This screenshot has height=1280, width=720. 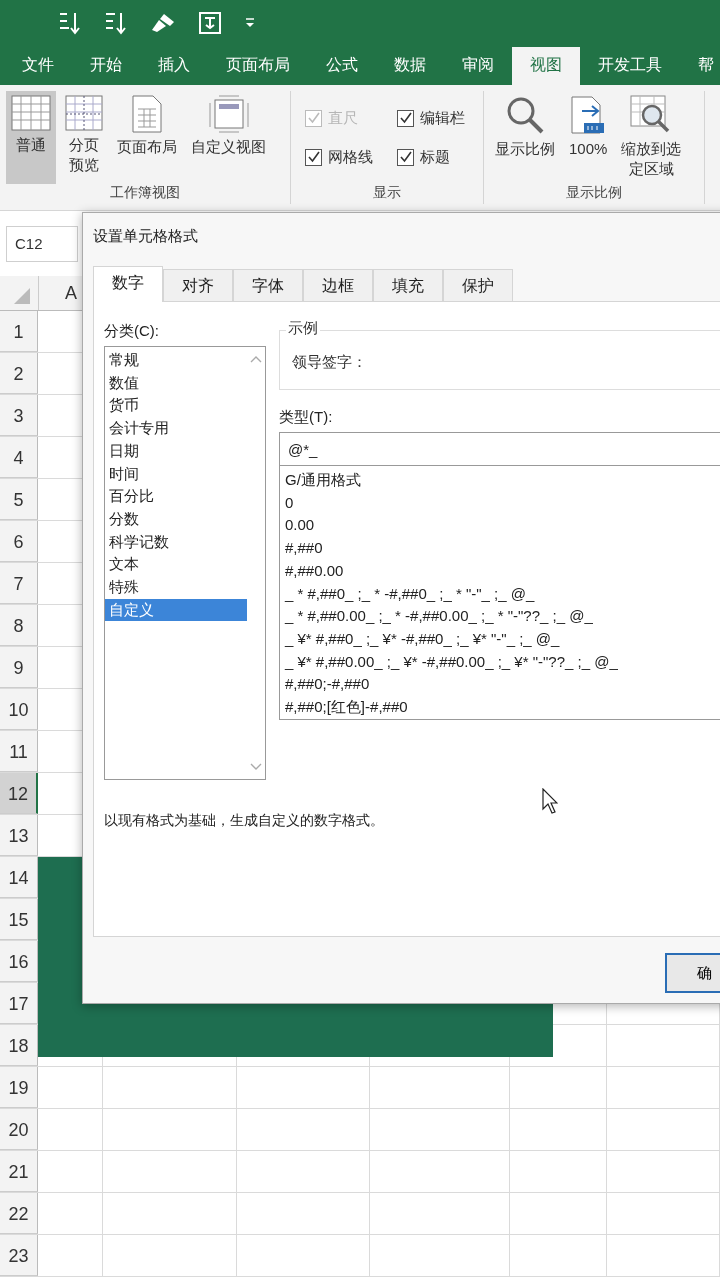 I want to click on page-layout-icon, so click(x=147, y=114).